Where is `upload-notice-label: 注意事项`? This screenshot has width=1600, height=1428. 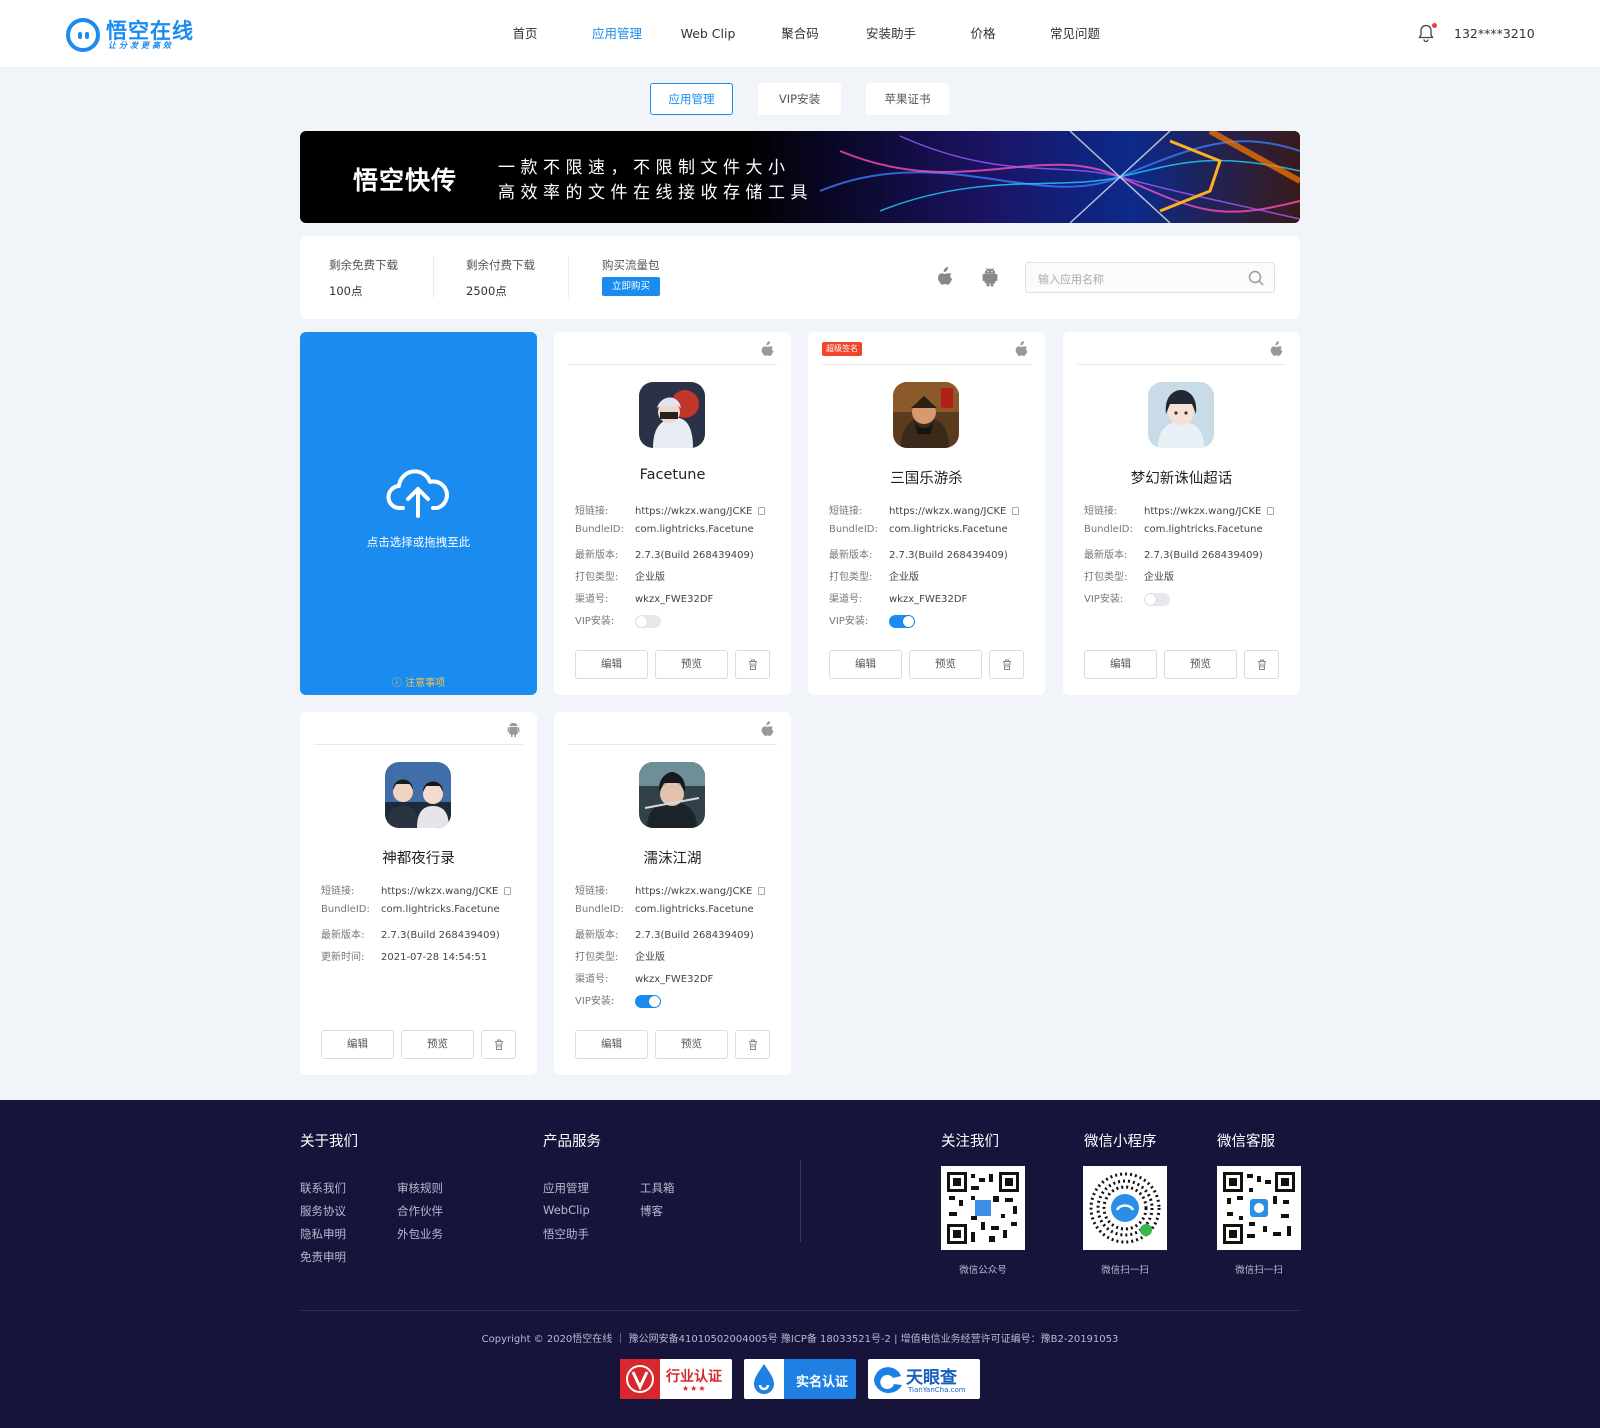 upload-notice-label: 注意事项 is located at coordinates (425, 683).